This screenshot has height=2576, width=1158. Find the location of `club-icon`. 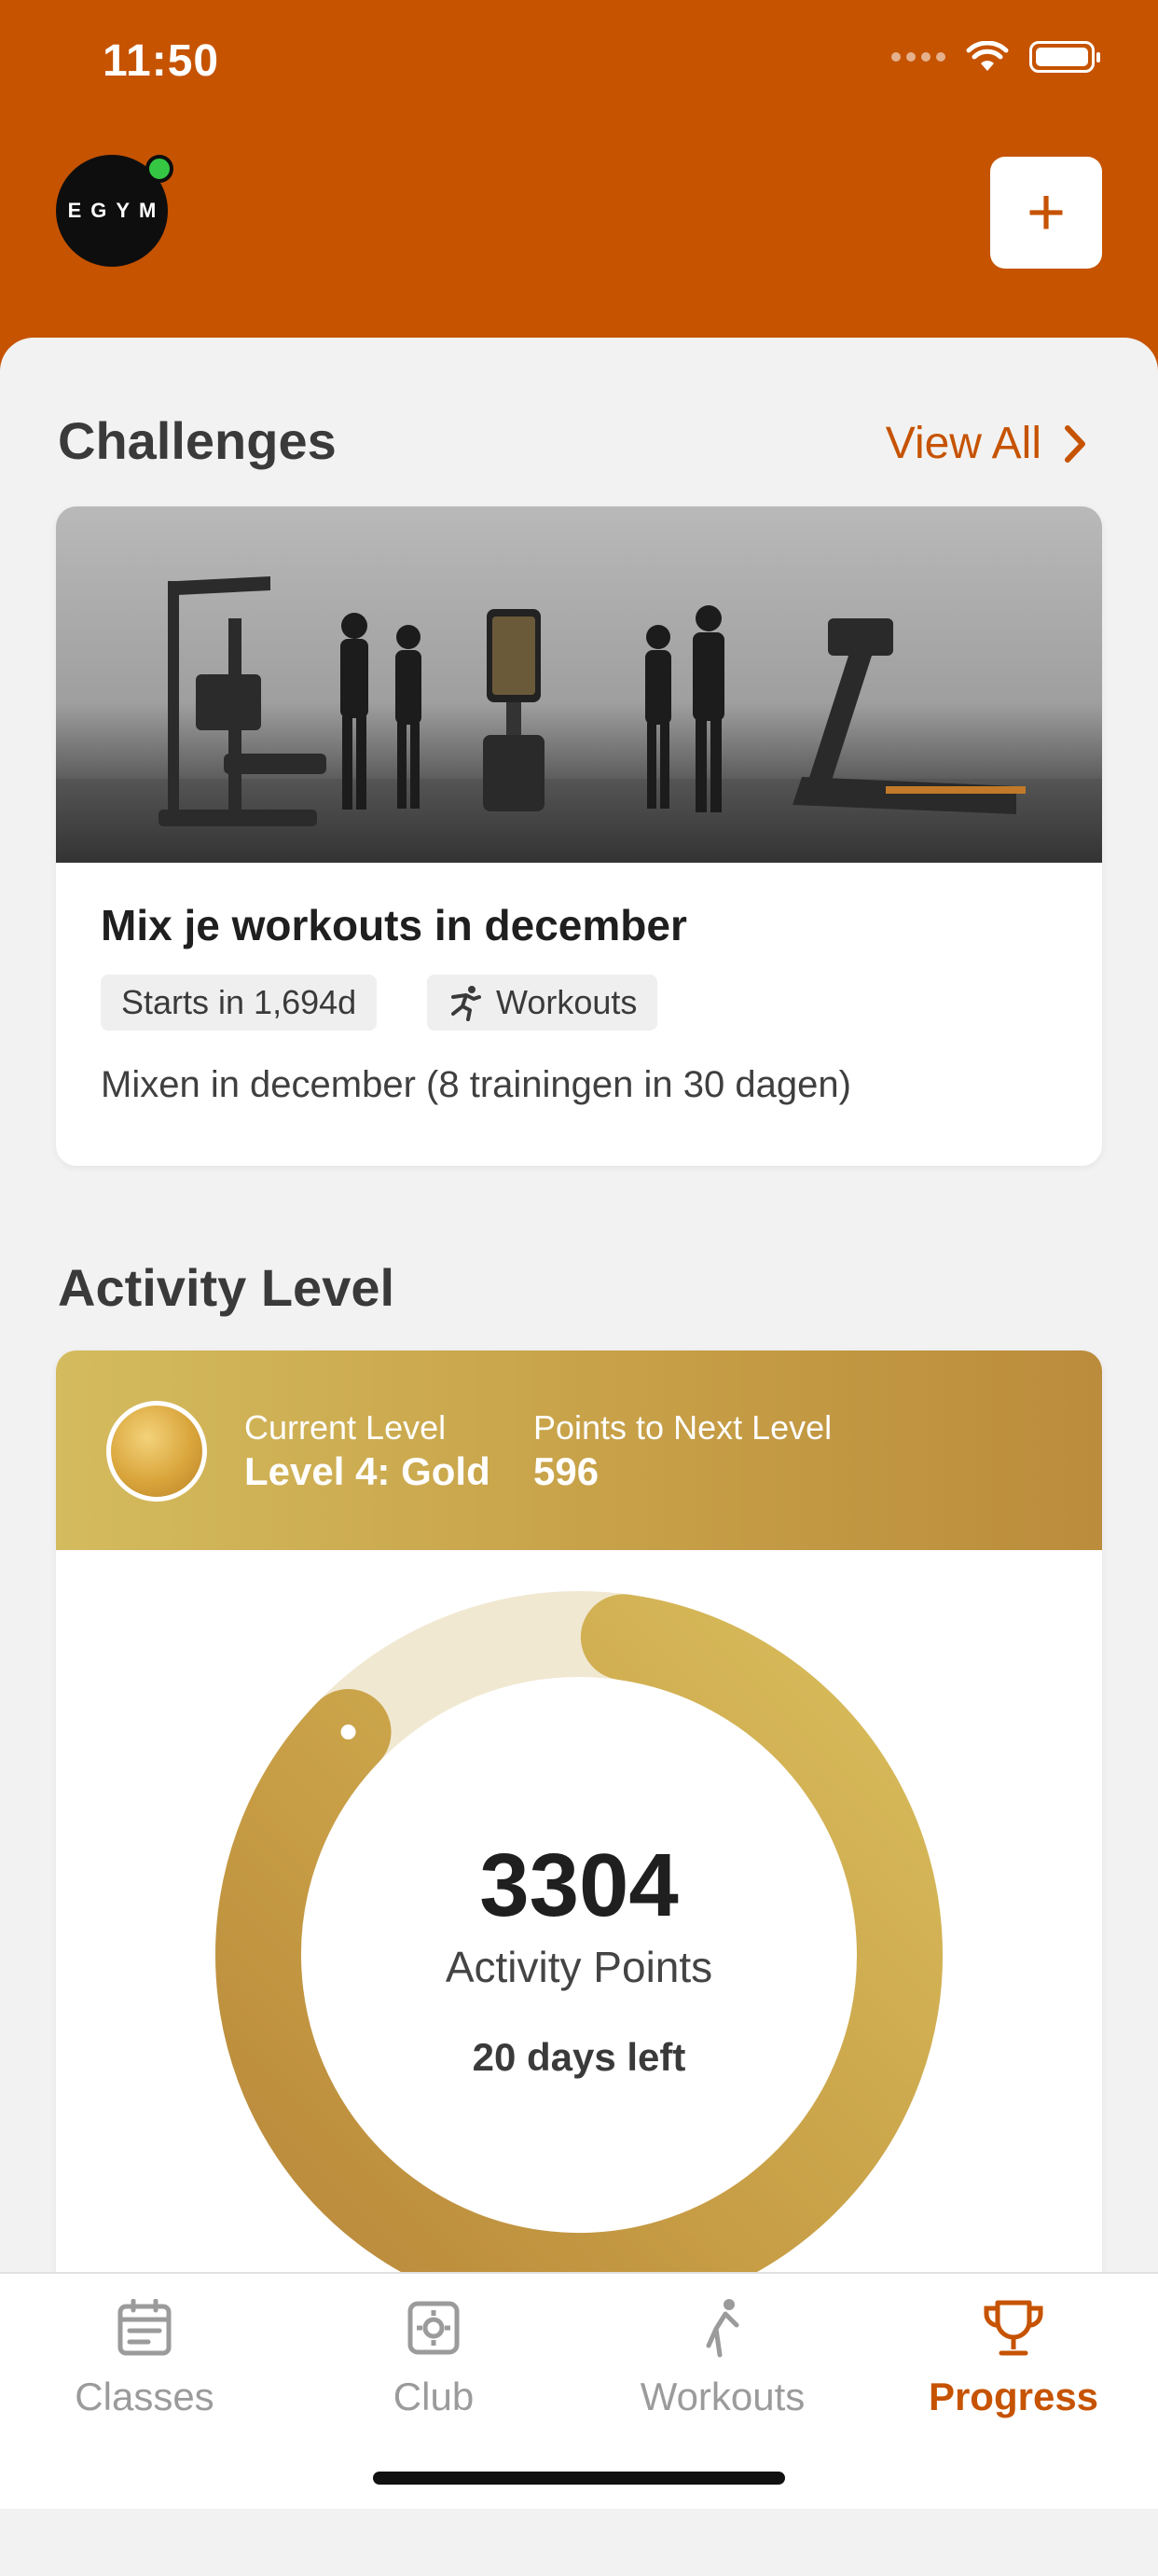

club-icon is located at coordinates (434, 2328).